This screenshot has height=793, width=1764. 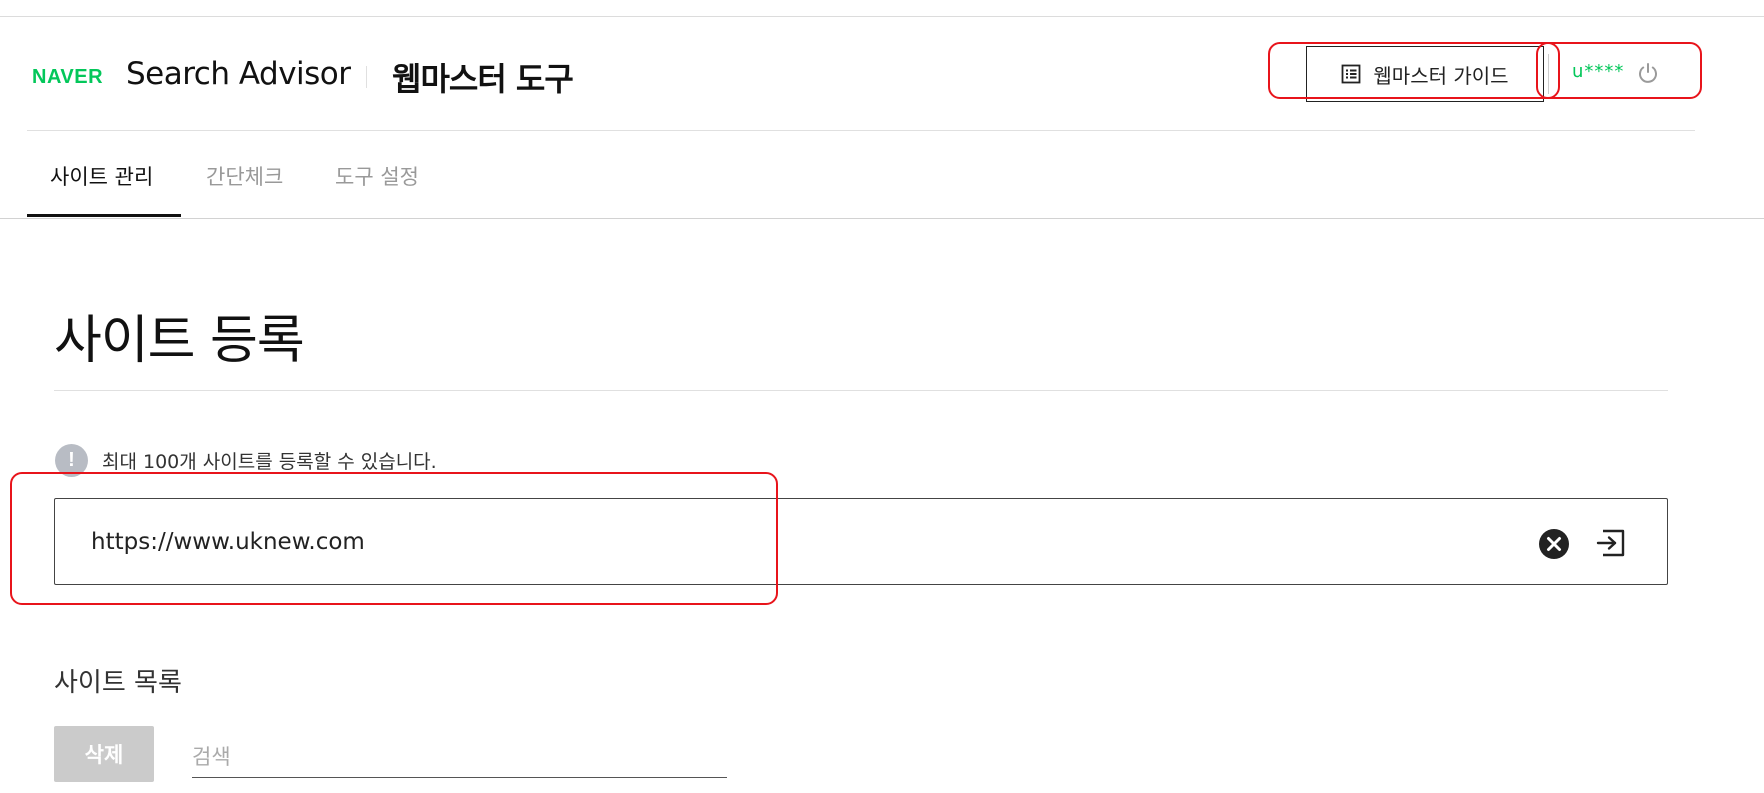 What do you see at coordinates (1611, 543) in the screenshot?
I see `submit-arrow-icon` at bounding box center [1611, 543].